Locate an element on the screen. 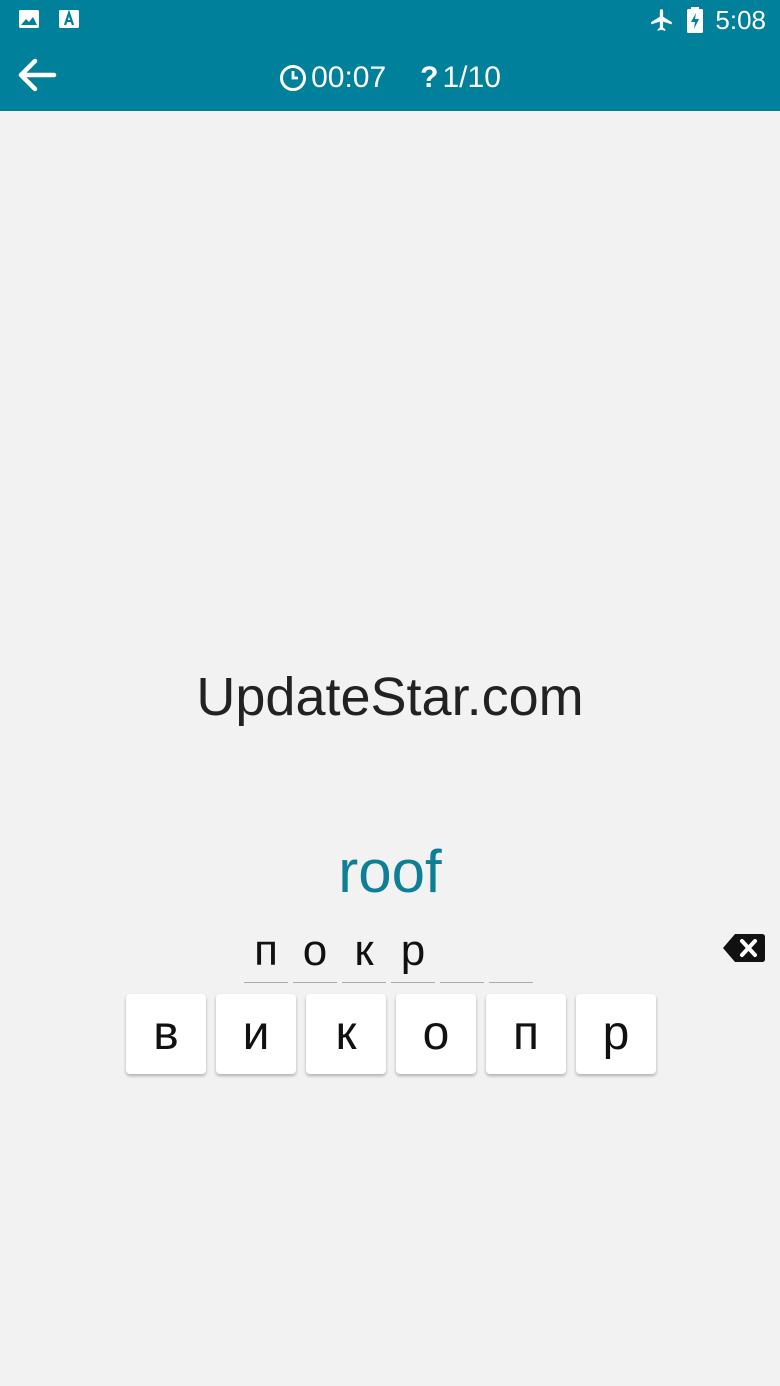  answer-slot: п is located at coordinates (266, 953).